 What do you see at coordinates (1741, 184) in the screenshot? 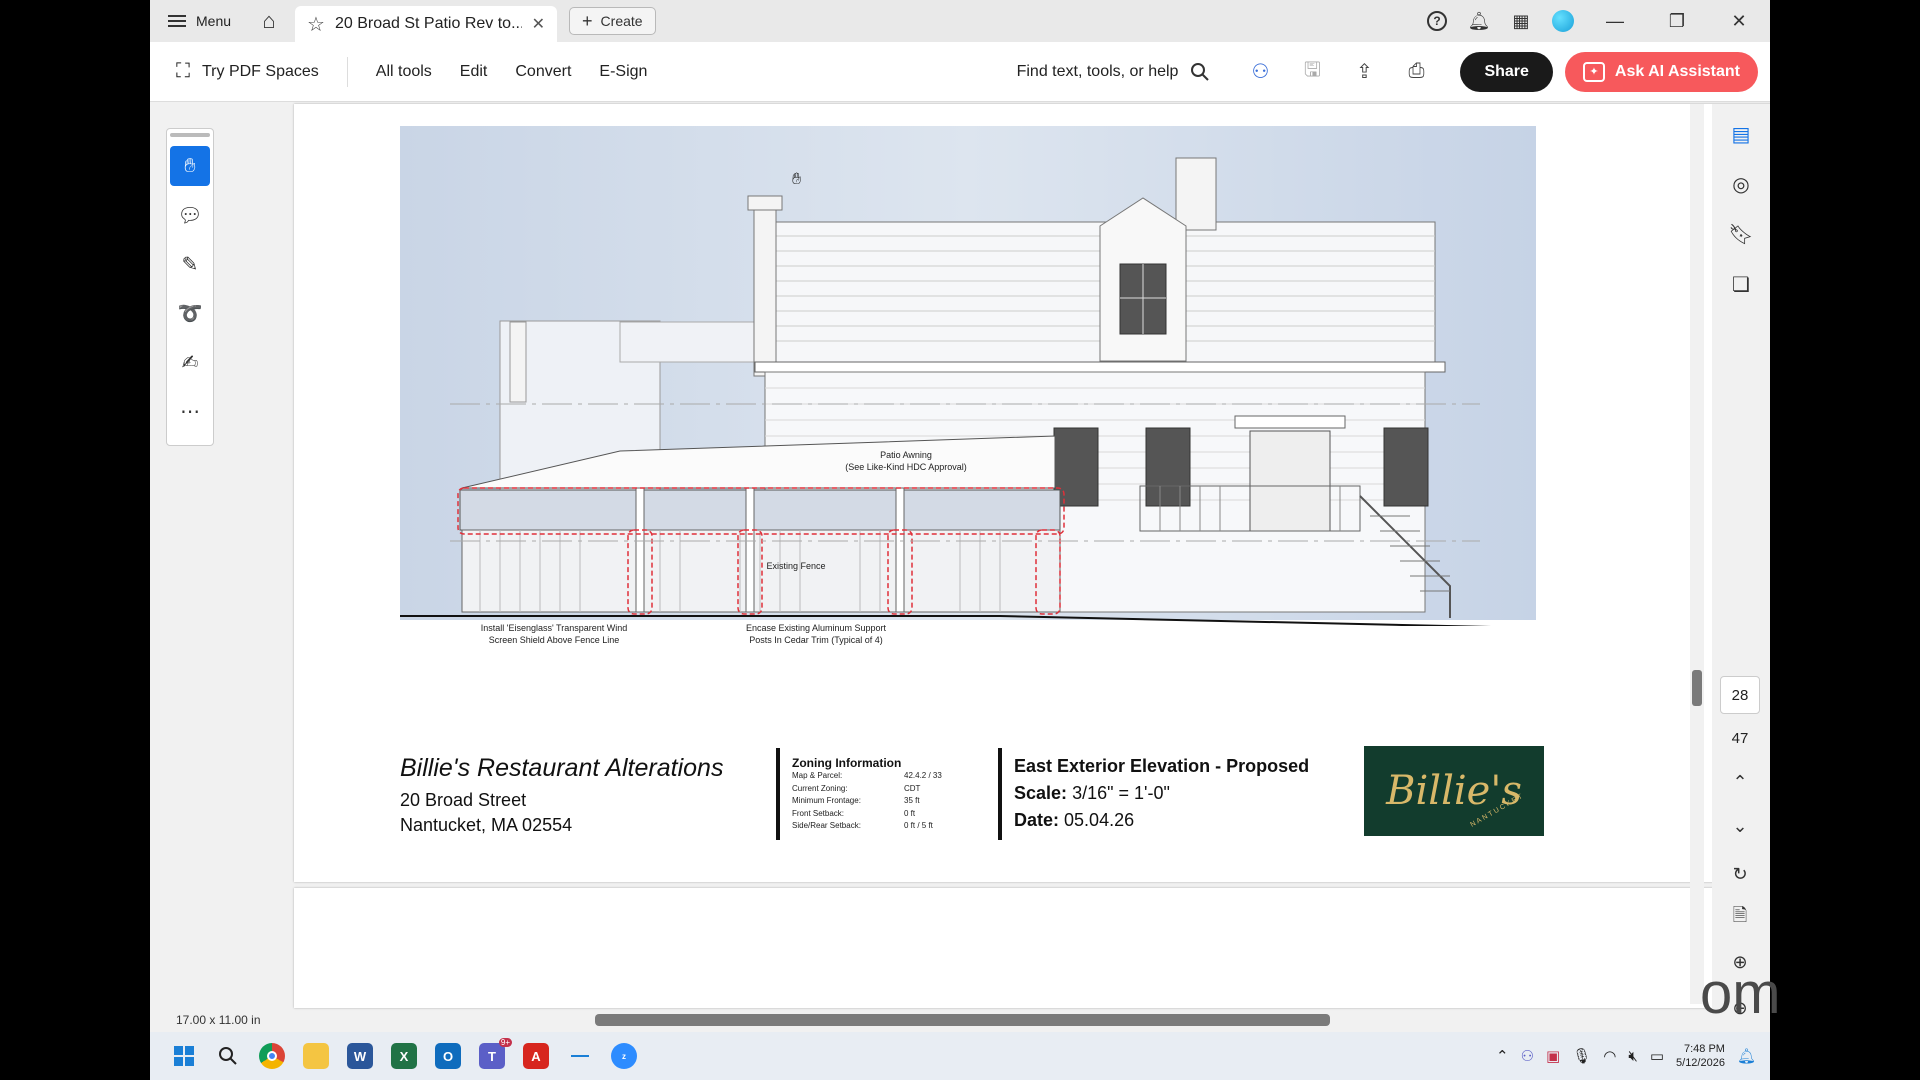
I see `comments-panel-icon: ◎` at bounding box center [1741, 184].